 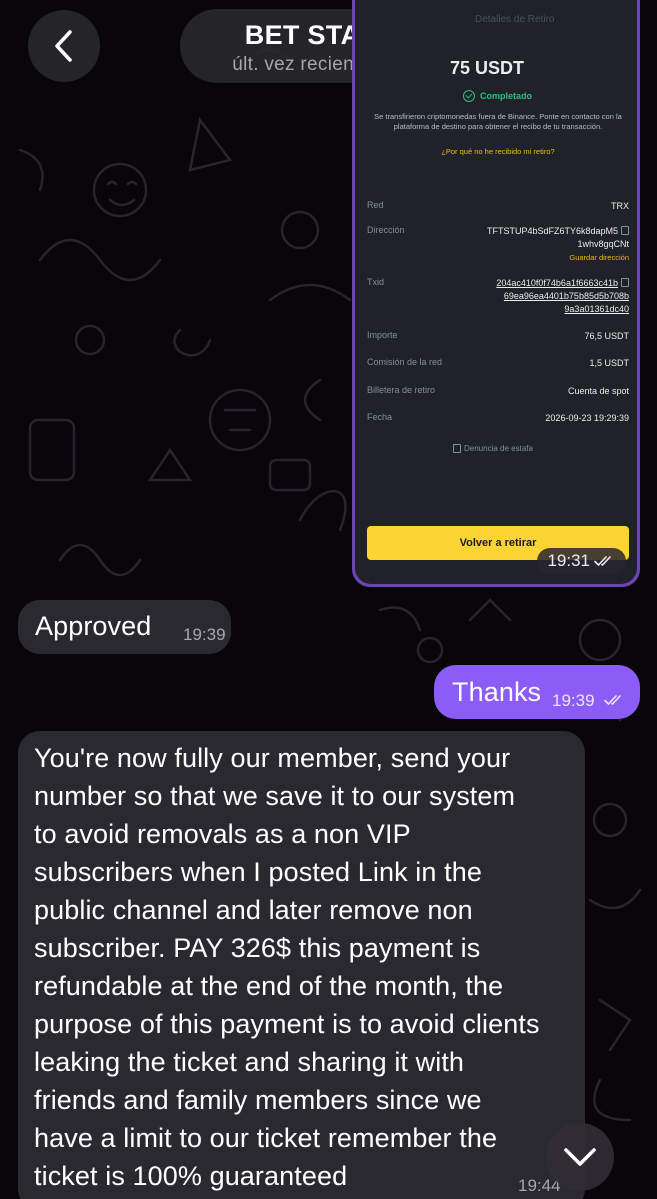 I want to click on row-label: Importe, so click(x=382, y=335).